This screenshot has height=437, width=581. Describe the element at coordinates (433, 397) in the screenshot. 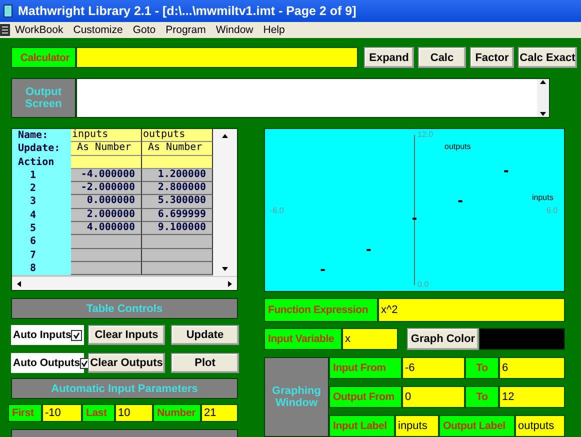

I see `range-field: 0` at that location.